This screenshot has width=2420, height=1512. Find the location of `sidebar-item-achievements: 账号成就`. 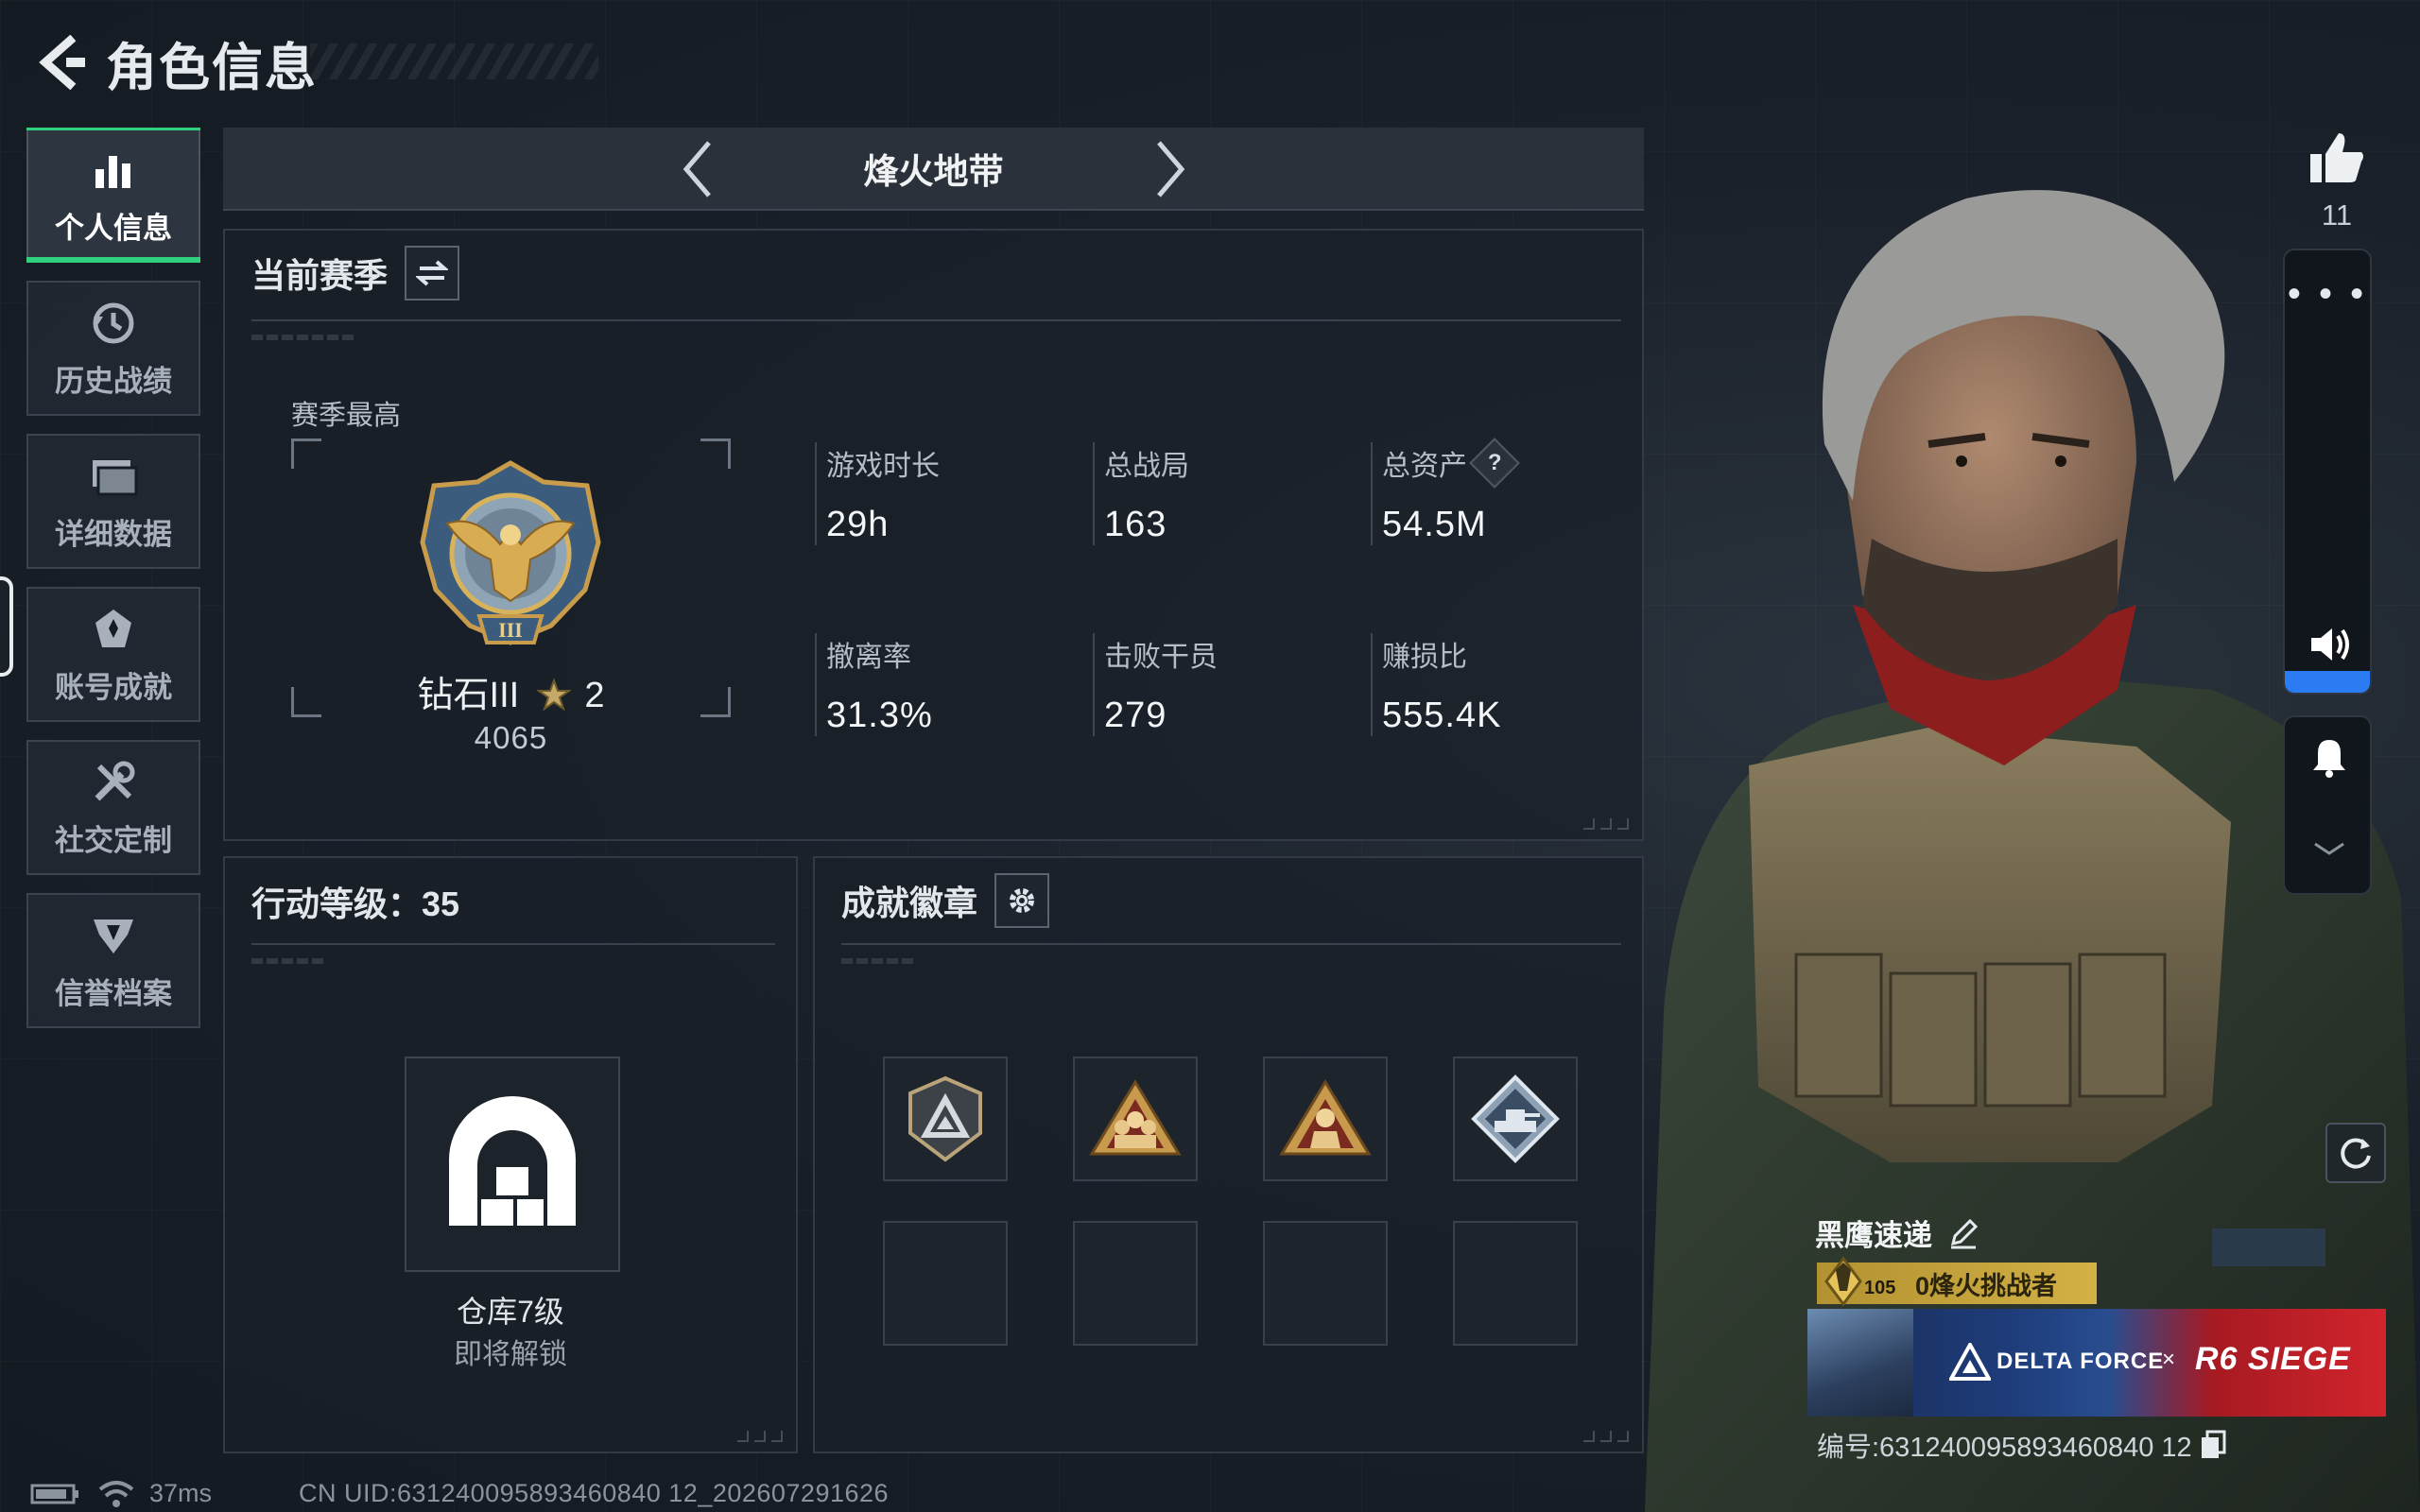

sidebar-item-achievements: 账号成就 is located at coordinates (113, 654).